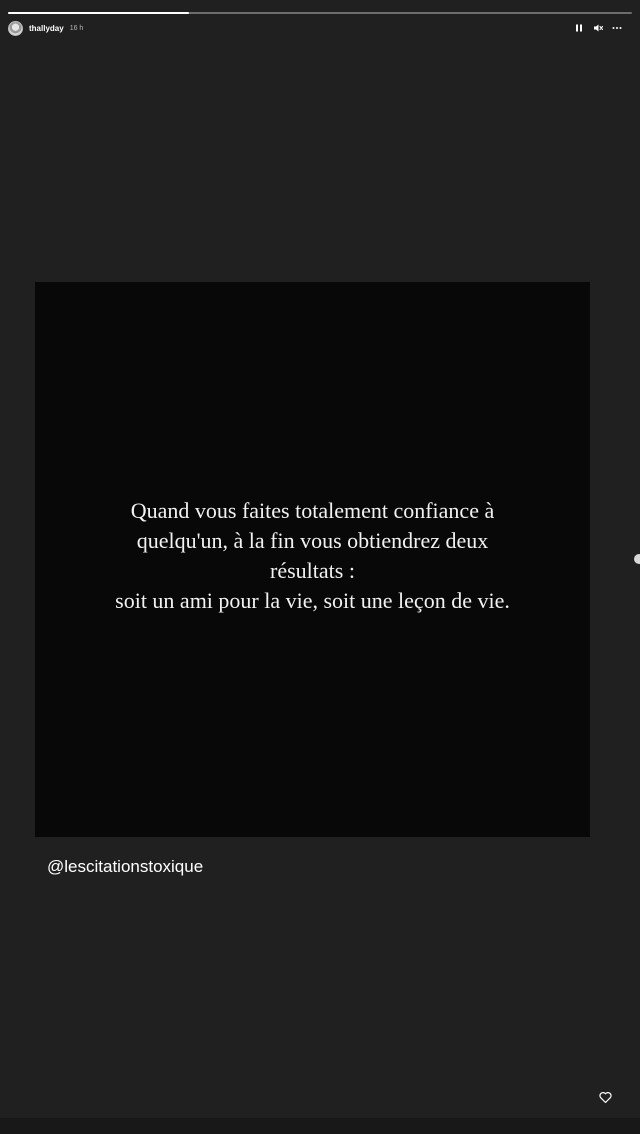 Image resolution: width=640 pixels, height=1134 pixels. What do you see at coordinates (15, 28) in the screenshot?
I see `avatar` at bounding box center [15, 28].